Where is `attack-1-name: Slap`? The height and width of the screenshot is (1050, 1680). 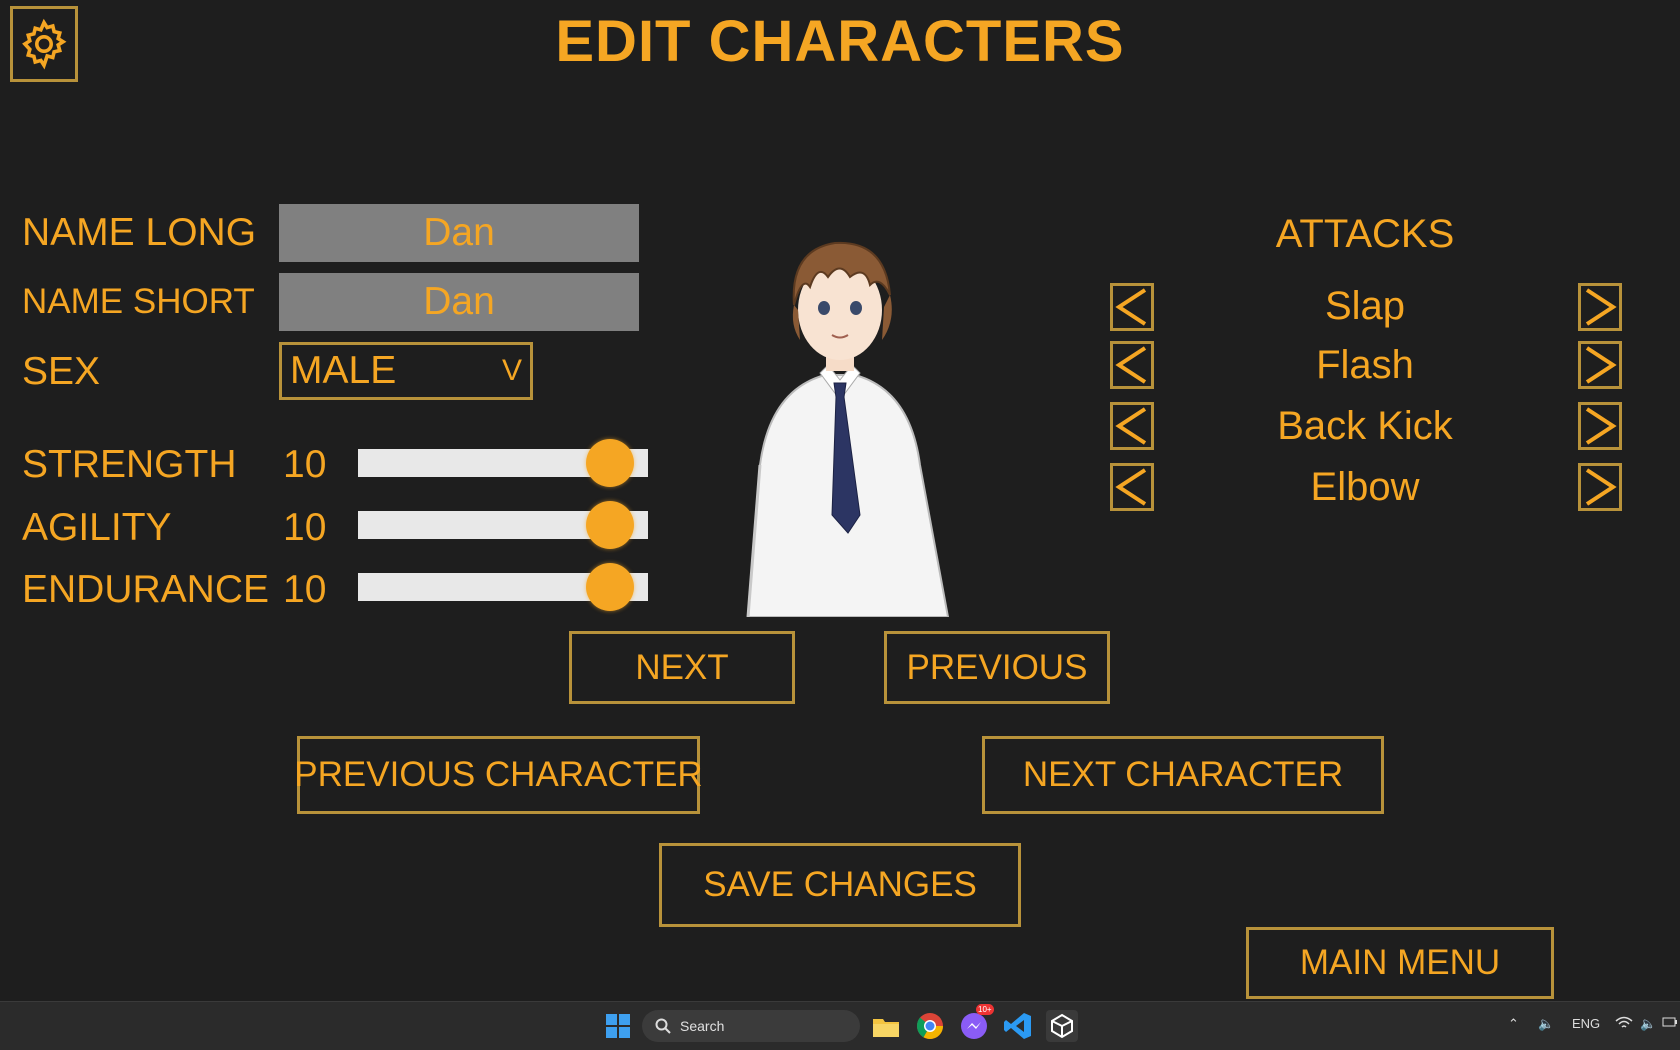
attack-1-name: Slap is located at coordinates (1365, 306).